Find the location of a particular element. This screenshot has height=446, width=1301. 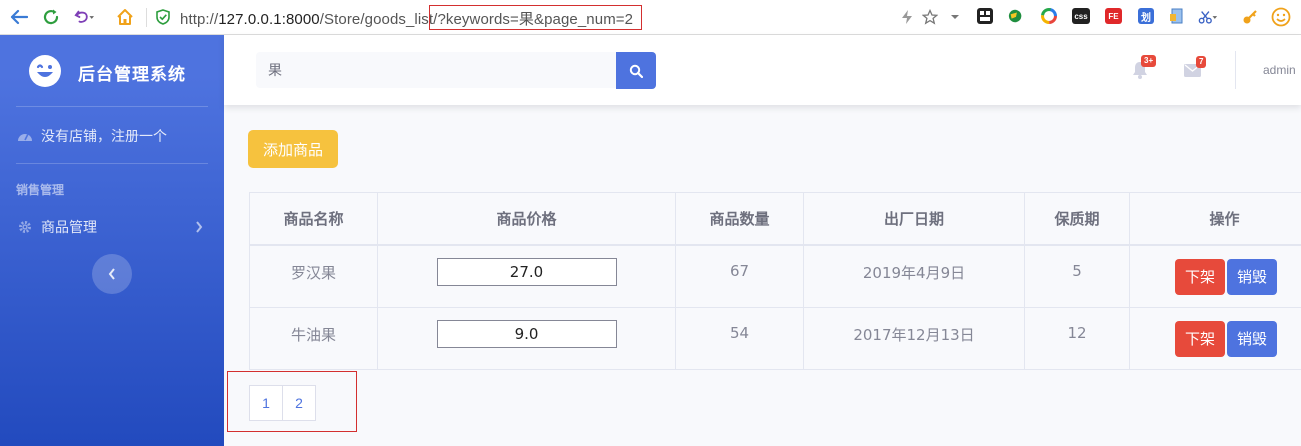

home-icon is located at coordinates (125, 17).